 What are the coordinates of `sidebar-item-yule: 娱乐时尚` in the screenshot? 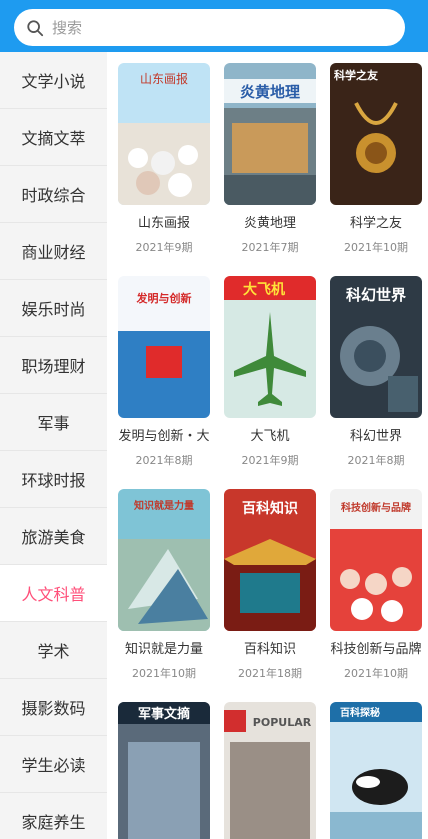 It's located at (53, 308).